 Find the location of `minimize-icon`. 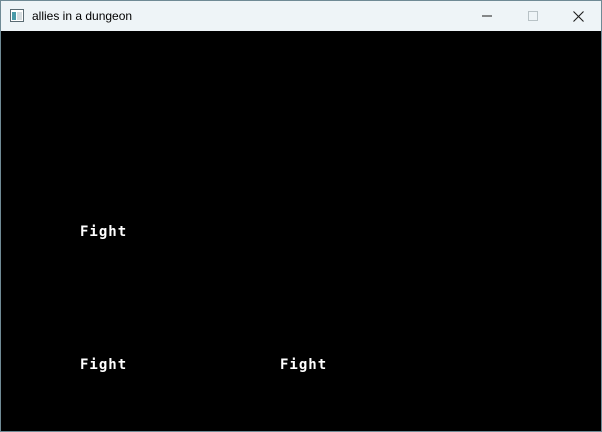

minimize-icon is located at coordinates (487, 16).